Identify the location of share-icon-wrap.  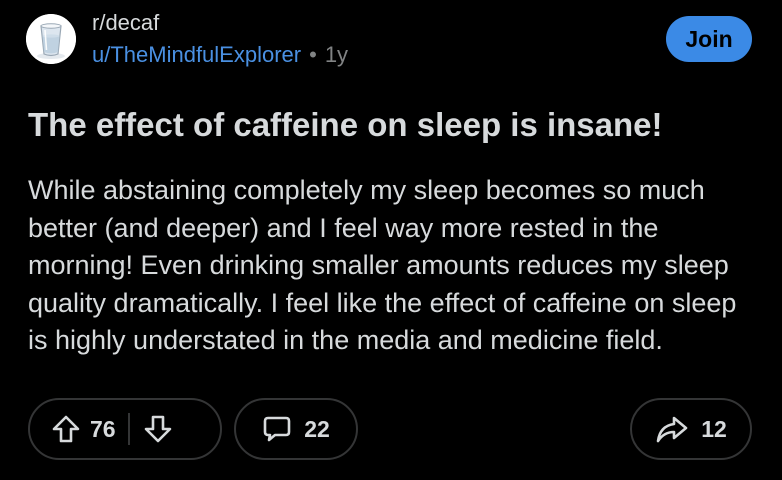
(672, 429).